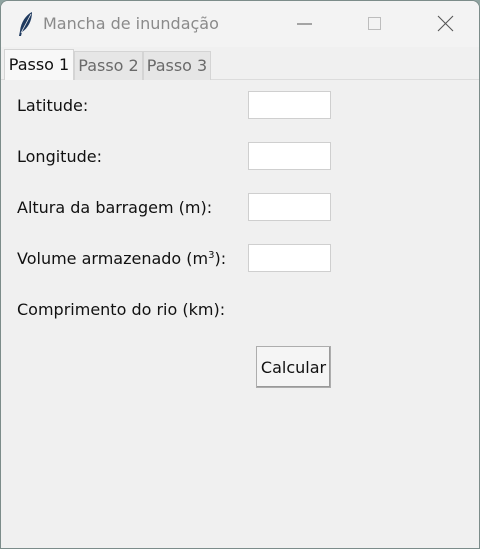 This screenshot has width=480, height=549. I want to click on window-title: Mancha de inundação, so click(131, 23).